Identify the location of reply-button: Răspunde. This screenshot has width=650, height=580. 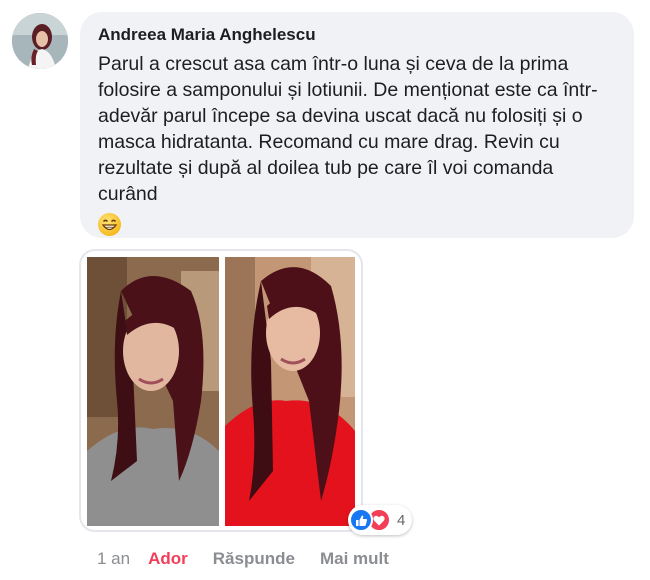
(254, 559).